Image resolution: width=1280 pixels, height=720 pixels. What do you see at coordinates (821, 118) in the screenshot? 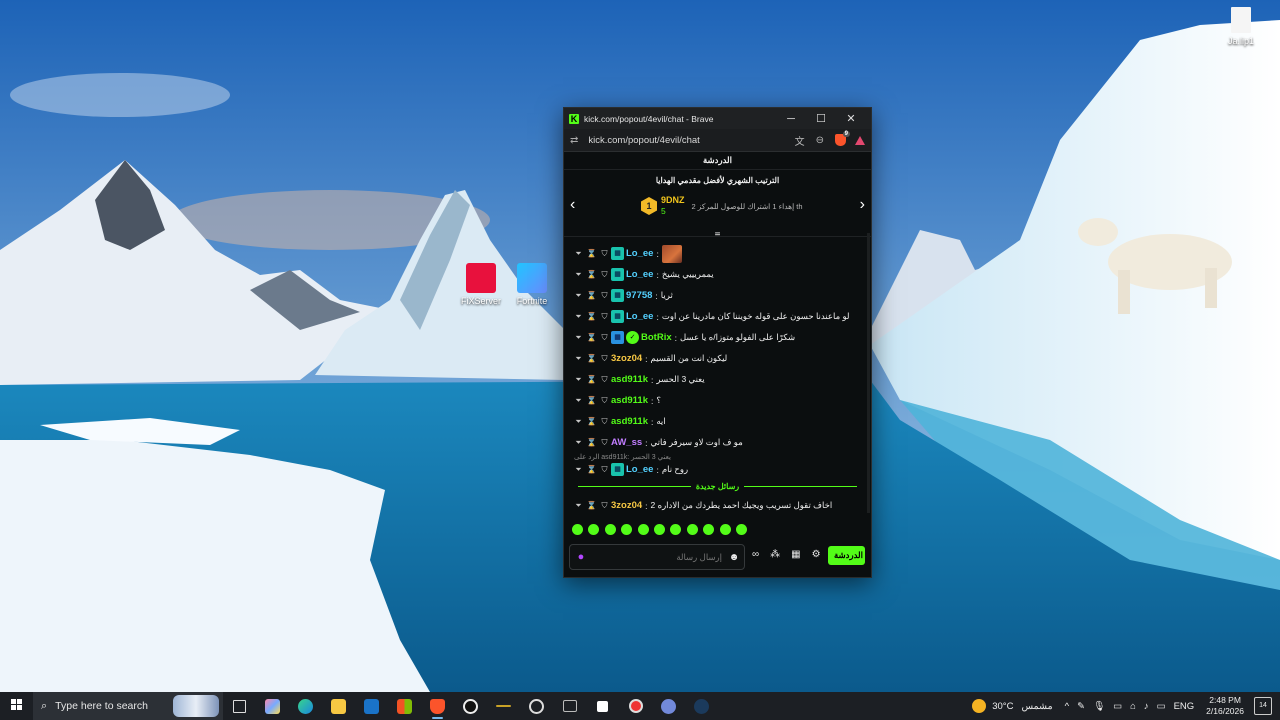
I see `maximize-button: ☐` at bounding box center [821, 118].